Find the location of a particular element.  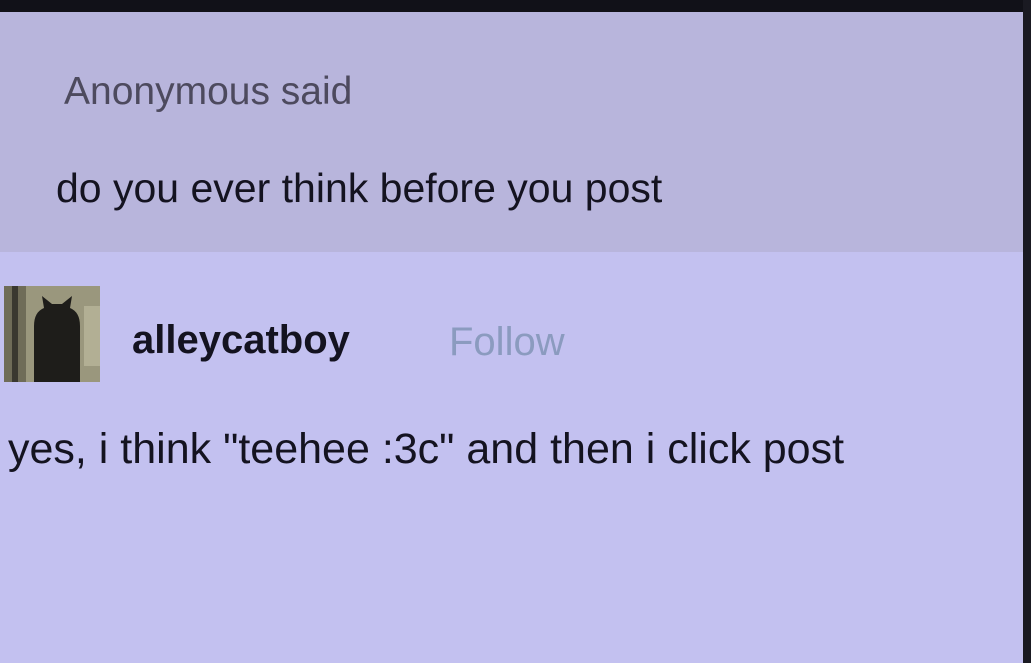

cat-avatar-icon is located at coordinates (52, 334).